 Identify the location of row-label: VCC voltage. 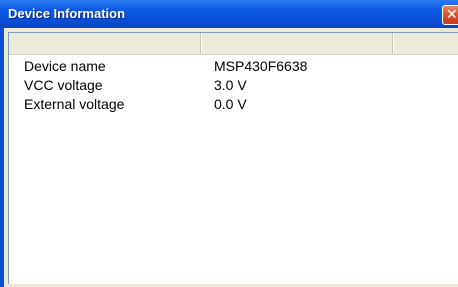
(63, 85).